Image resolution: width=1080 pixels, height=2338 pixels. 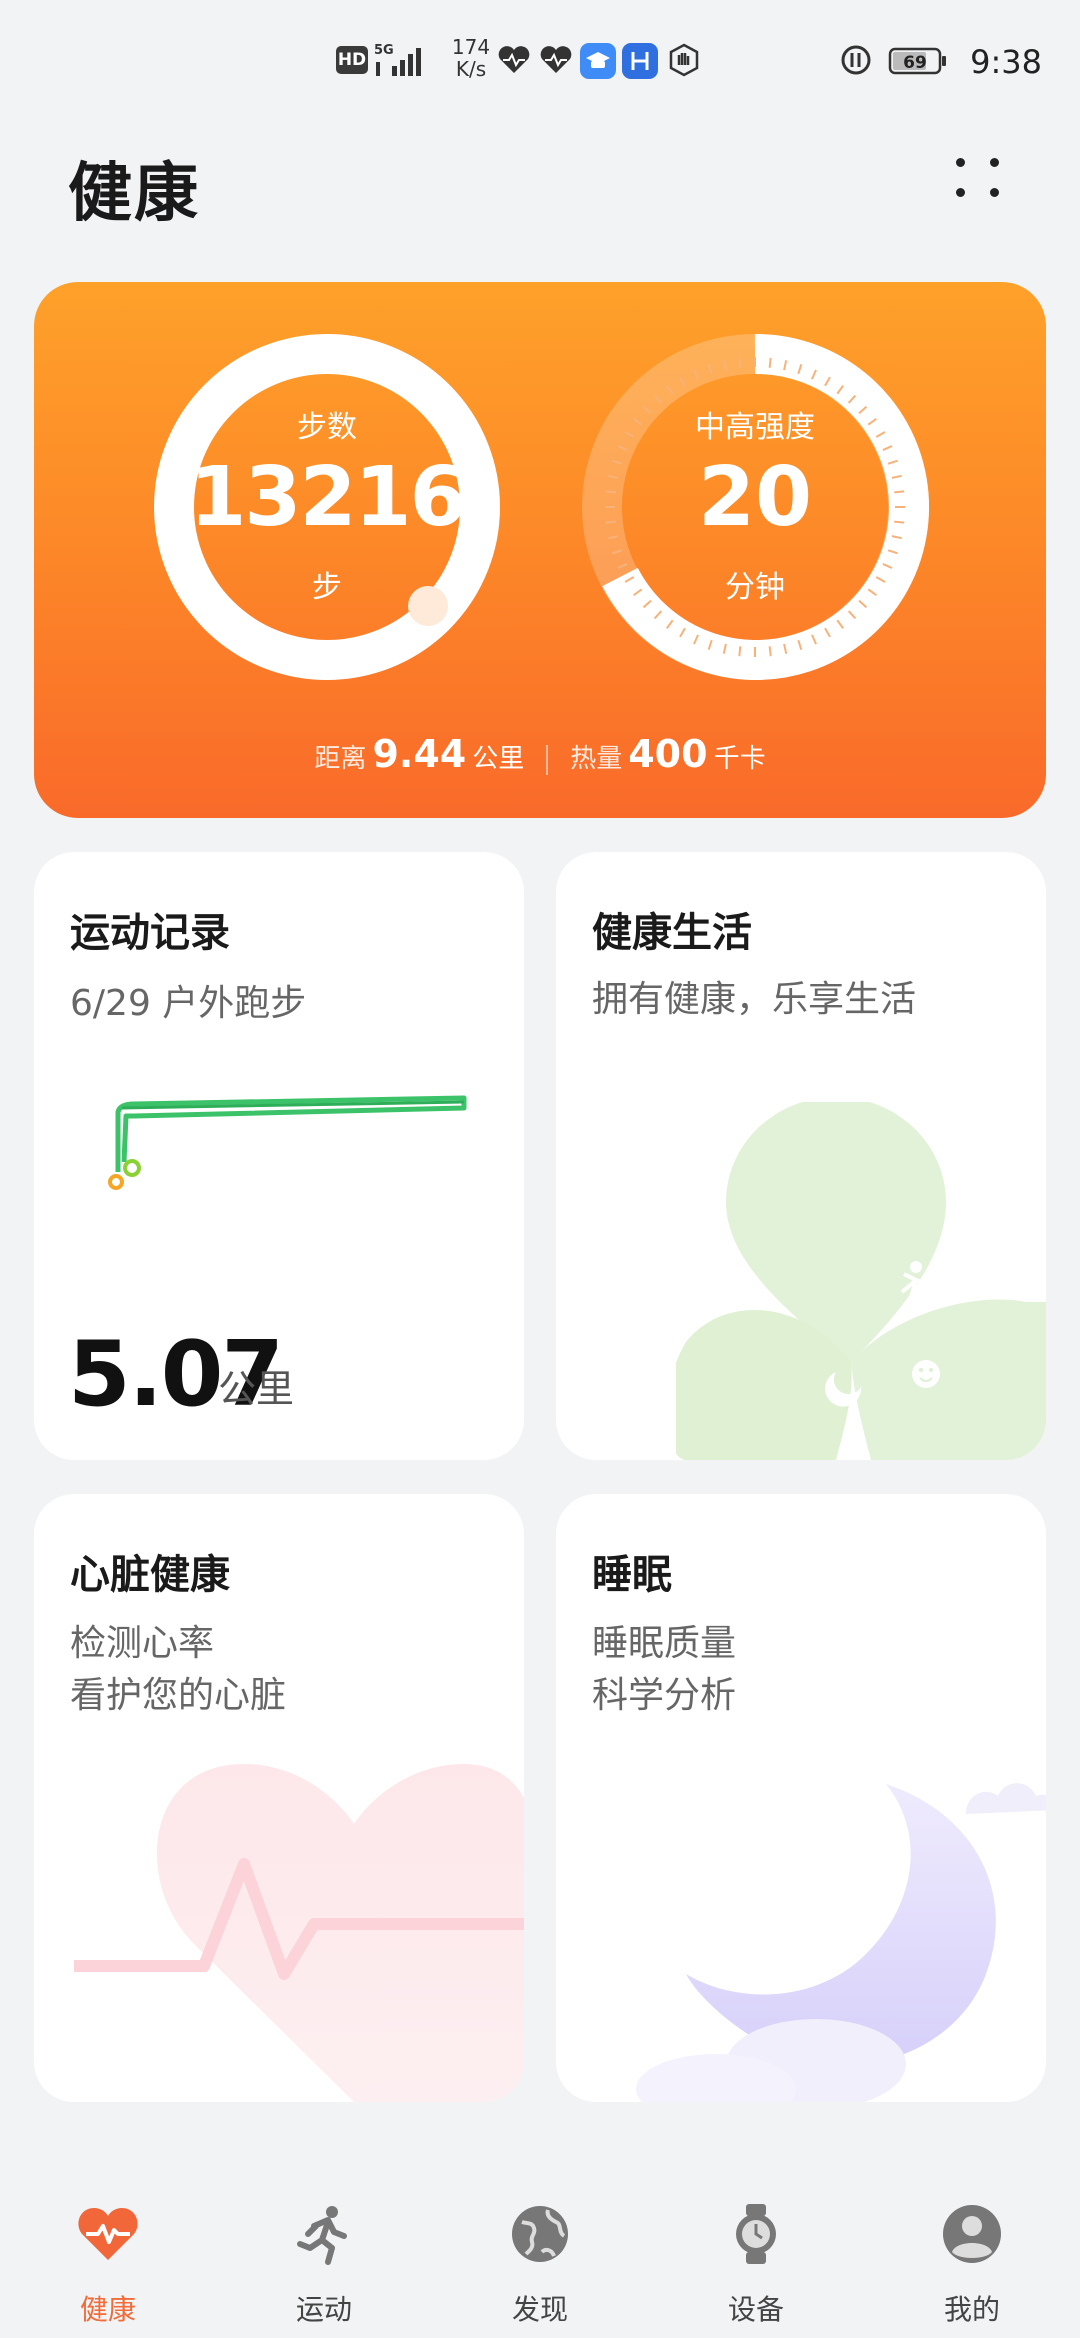 I want to click on globe-icon, so click(x=540, y=2234).